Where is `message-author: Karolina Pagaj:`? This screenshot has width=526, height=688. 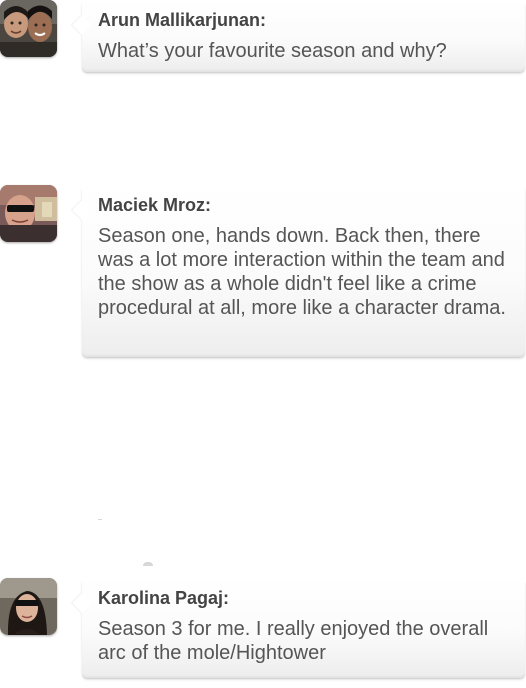
message-author: Karolina Pagaj: is located at coordinates (163, 598).